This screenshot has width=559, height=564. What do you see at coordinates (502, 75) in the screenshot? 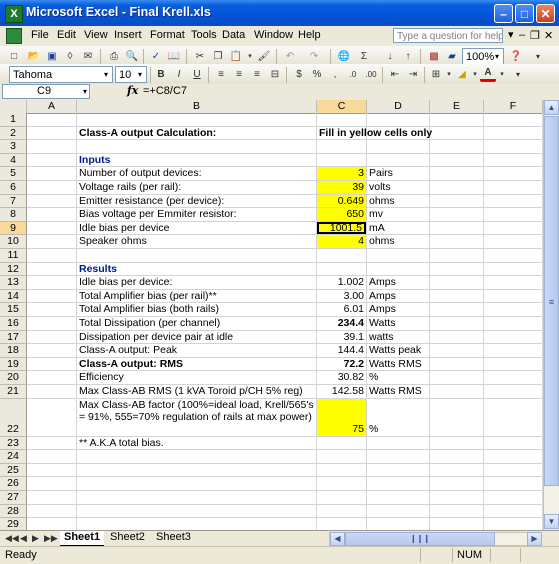
I see `font-color-dropdown-icon: ▾` at bounding box center [502, 75].